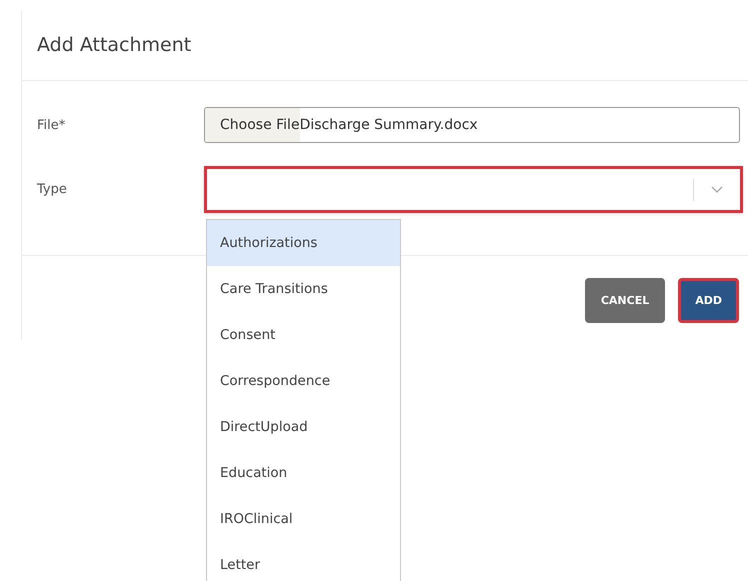  Describe the element at coordinates (389, 125) in the screenshot. I see `file-name: Discharge Summary.docx` at that location.